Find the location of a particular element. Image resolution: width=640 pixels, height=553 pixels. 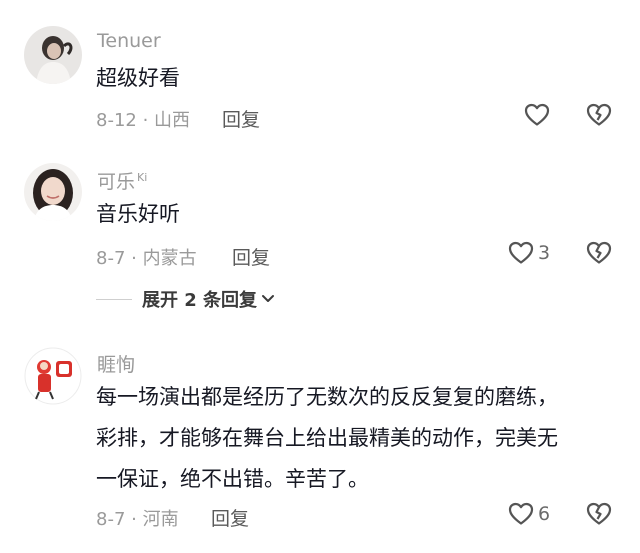

like-button is located at coordinates (539, 115).